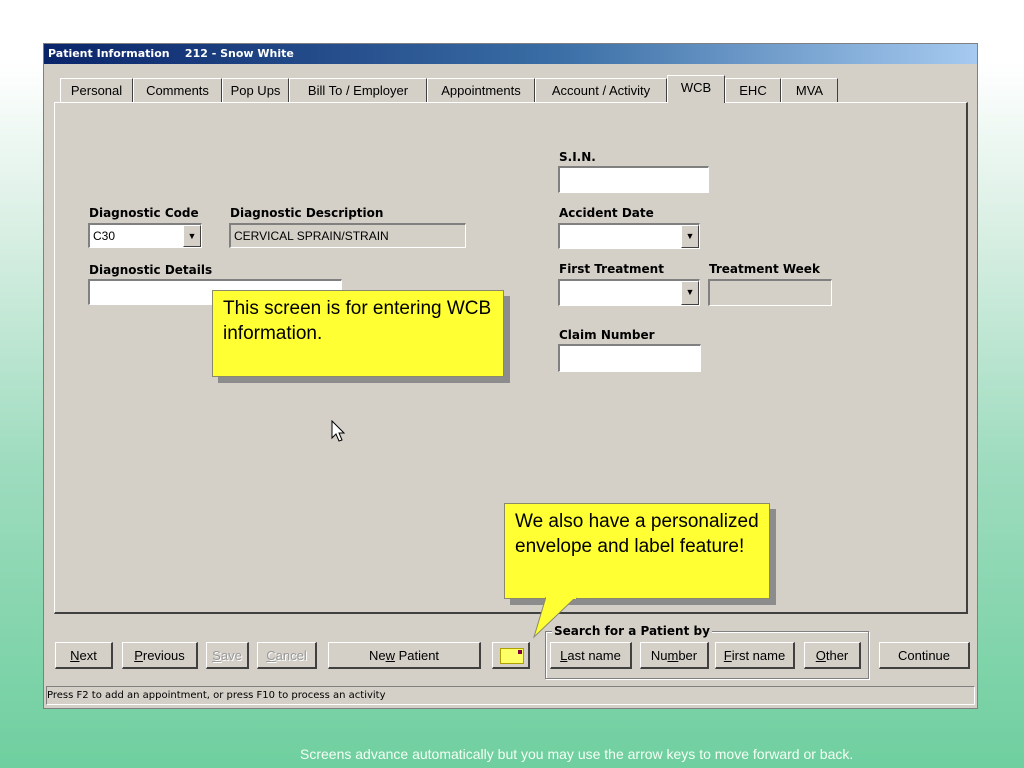  Describe the element at coordinates (510, 54) in the screenshot. I see `window-title: Patient Information 212 - Snow White` at that location.